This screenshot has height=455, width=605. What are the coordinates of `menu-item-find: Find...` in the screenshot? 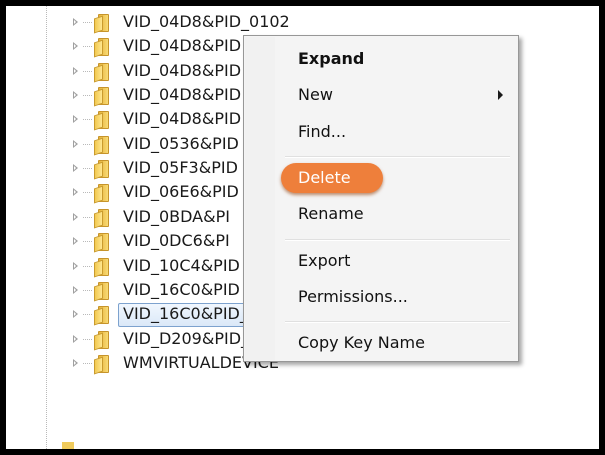 It's located at (322, 132).